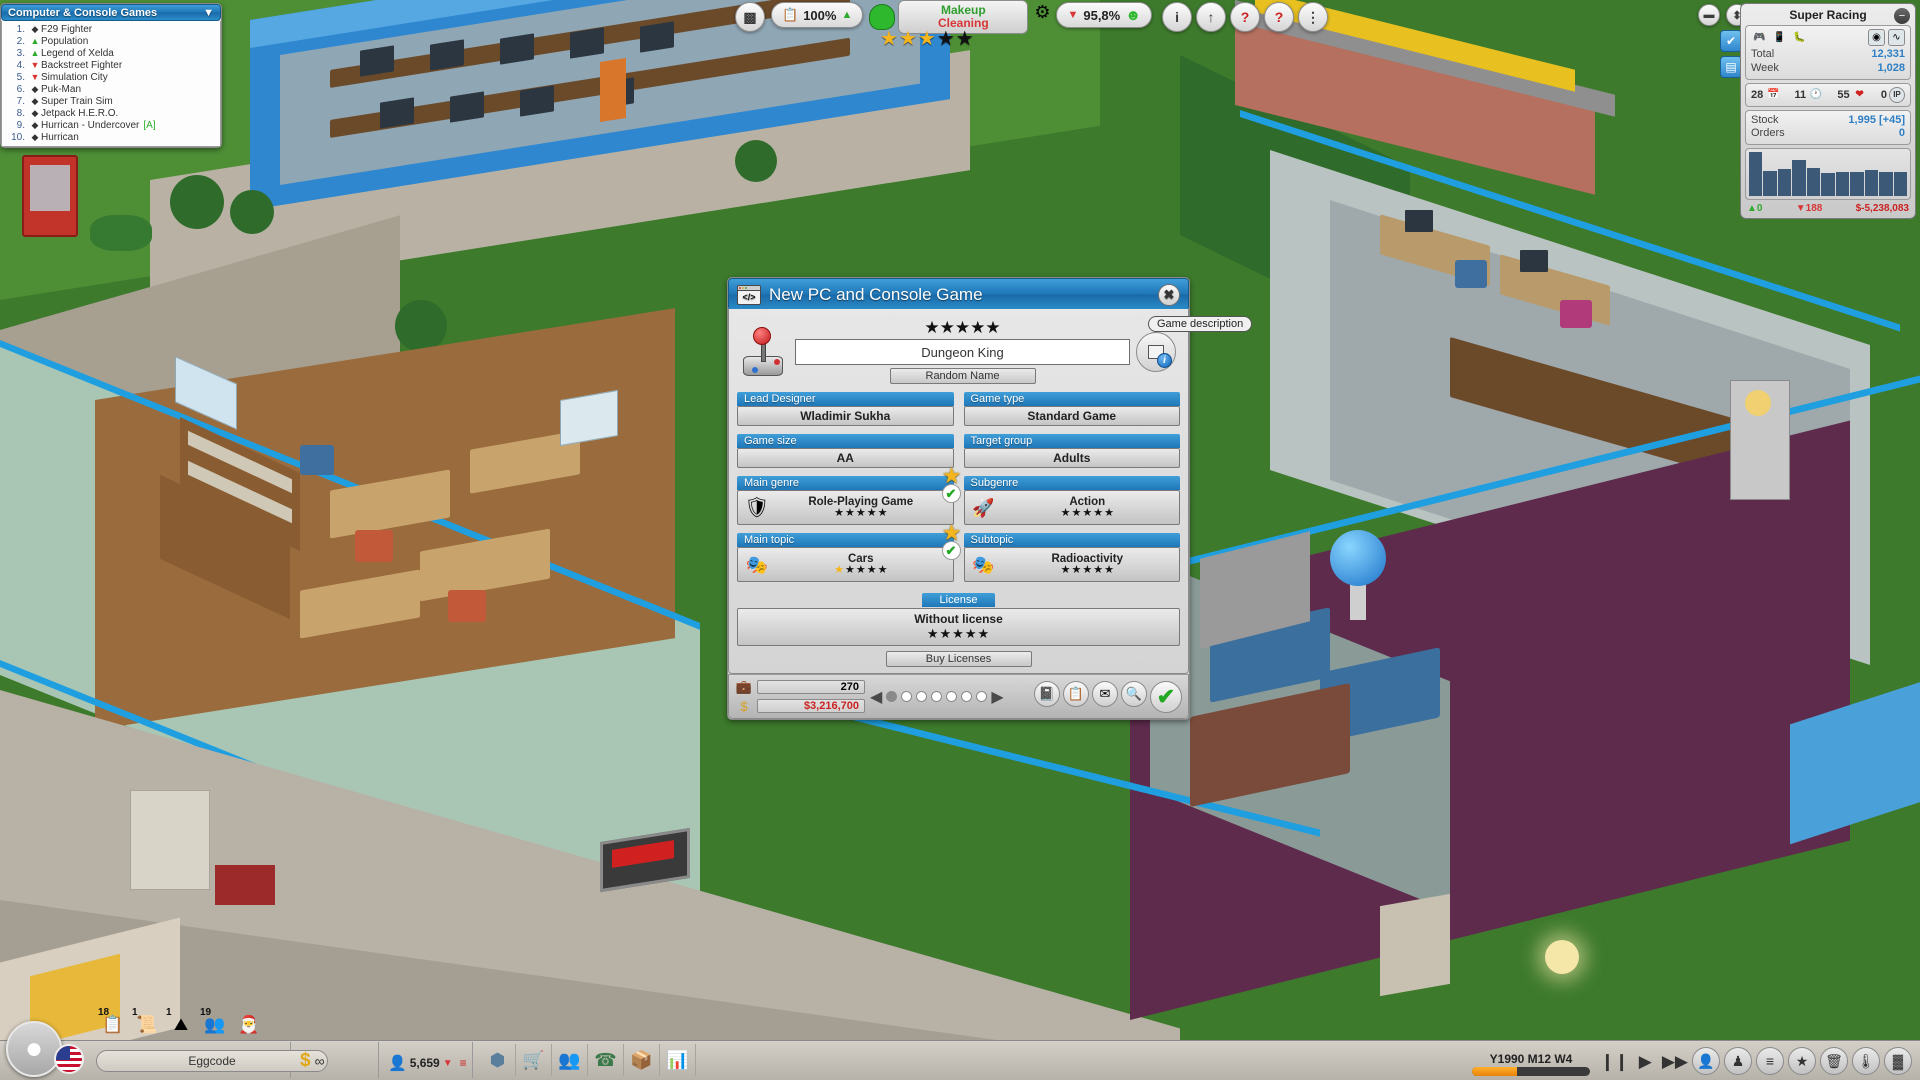 The image size is (1920, 1080). What do you see at coordinates (1134, 693) in the screenshot?
I see `research-button: 🔍` at bounding box center [1134, 693].